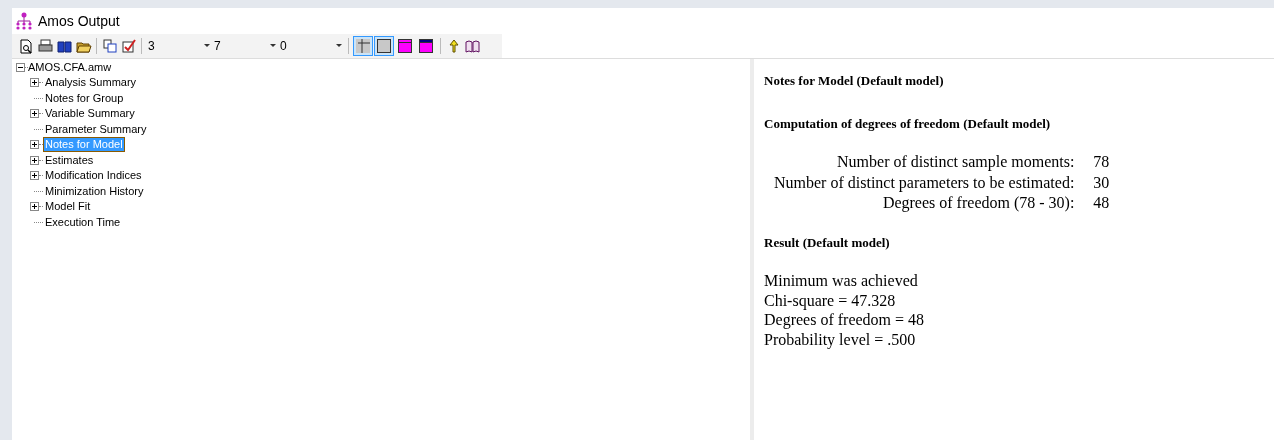  Describe the element at coordinates (84, 98) in the screenshot. I see `tree-item: Notes for Group` at that location.